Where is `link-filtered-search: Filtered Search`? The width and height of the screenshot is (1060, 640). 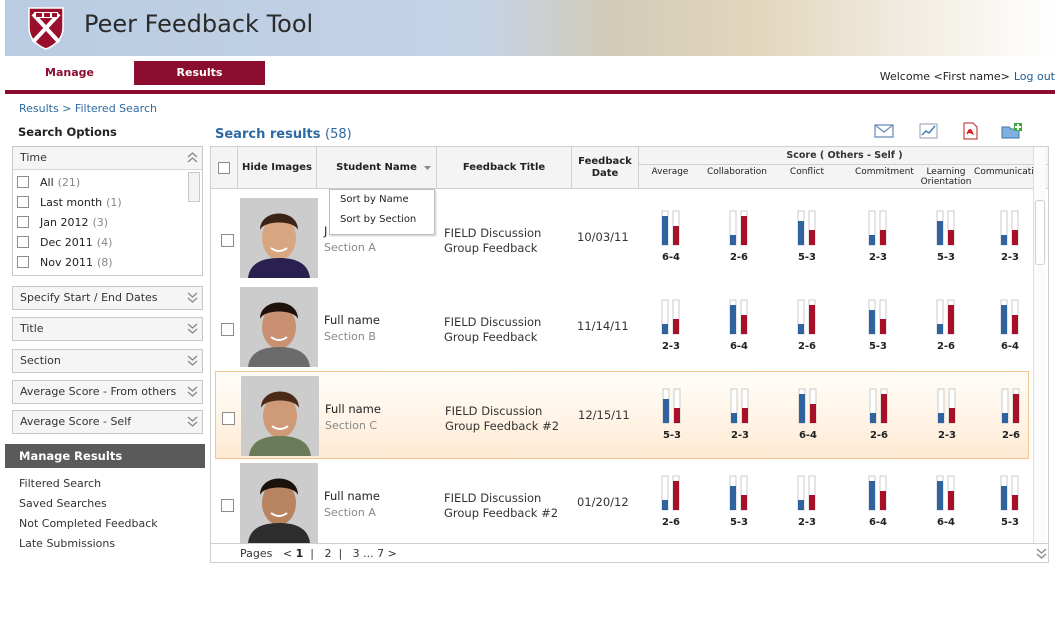 link-filtered-search: Filtered Search is located at coordinates (60, 483).